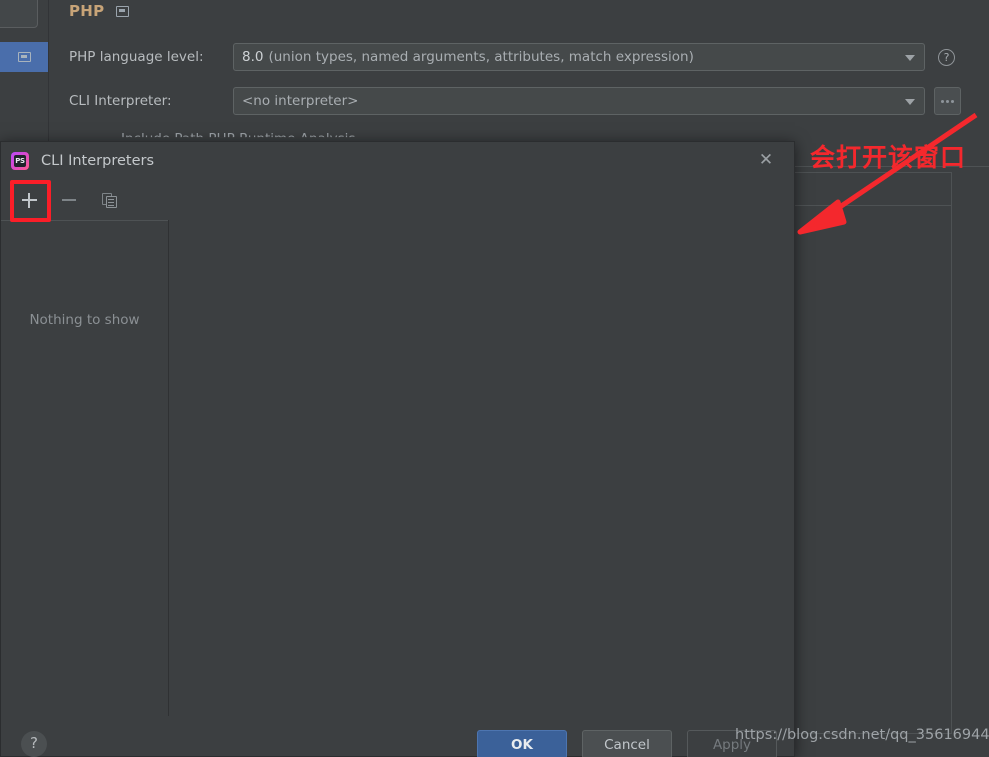 The image size is (989, 757). Describe the element at coordinates (168, 468) in the screenshot. I see `dialog-splitter` at that location.